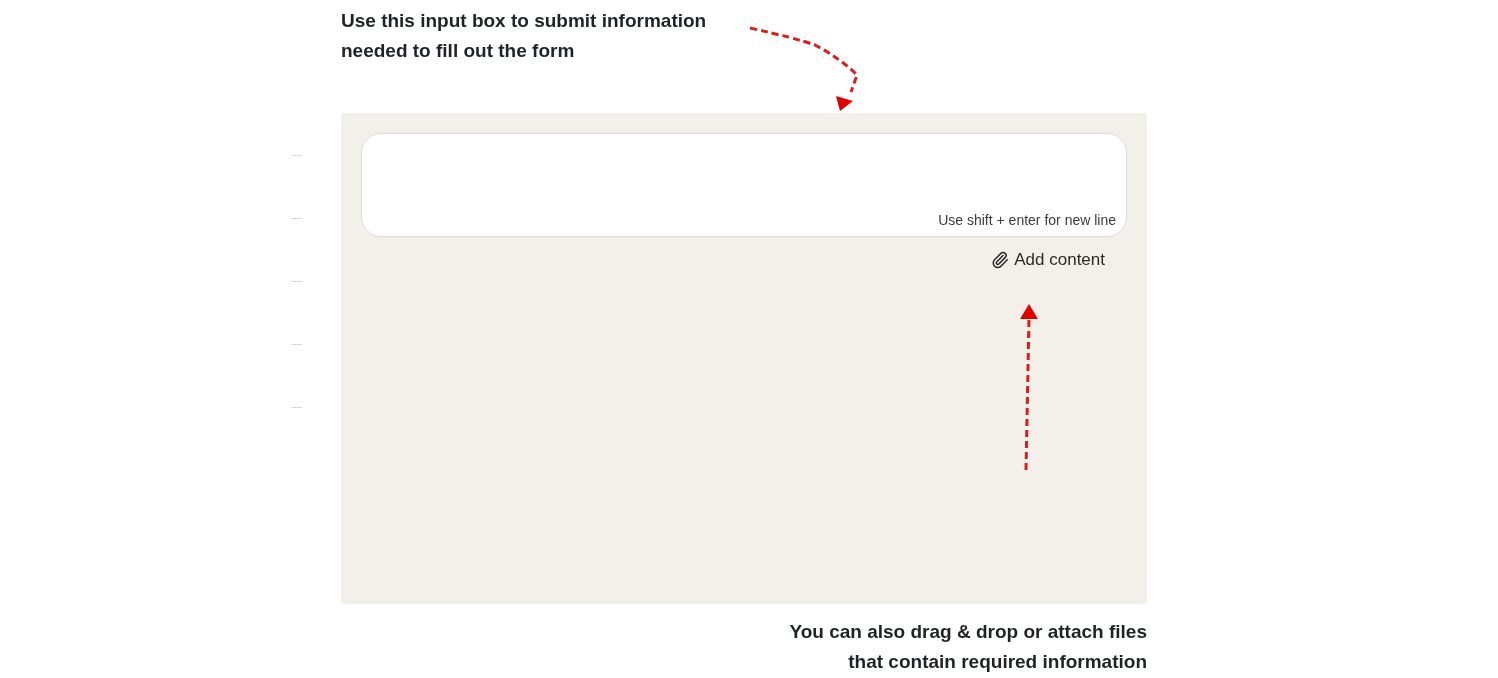 This screenshot has height=678, width=1498. What do you see at coordinates (524, 36) in the screenshot?
I see `instruction-text: Use this input box to submit information needed to fill out the form` at bounding box center [524, 36].